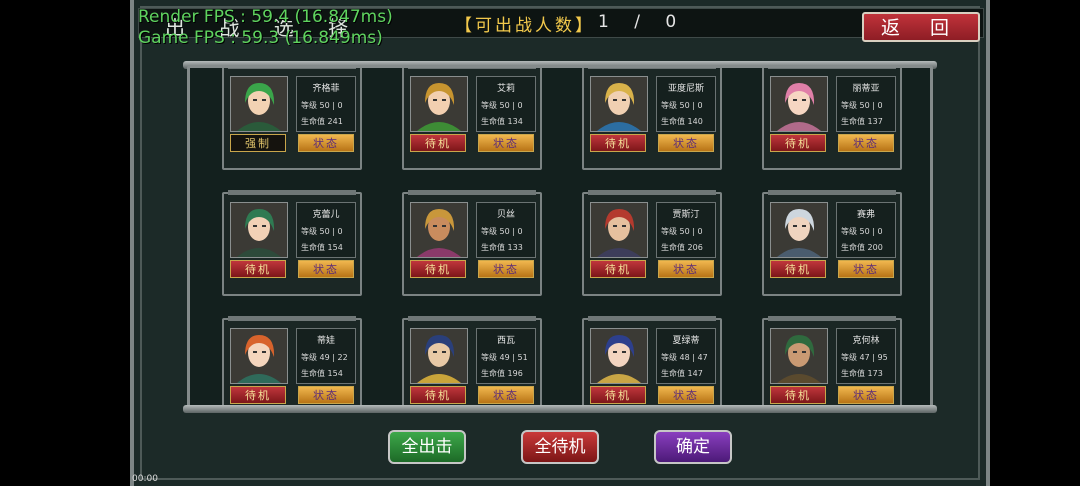 The width and height of the screenshot is (1080, 486). I want to click on character-hp: 生命值 196, so click(502, 373).